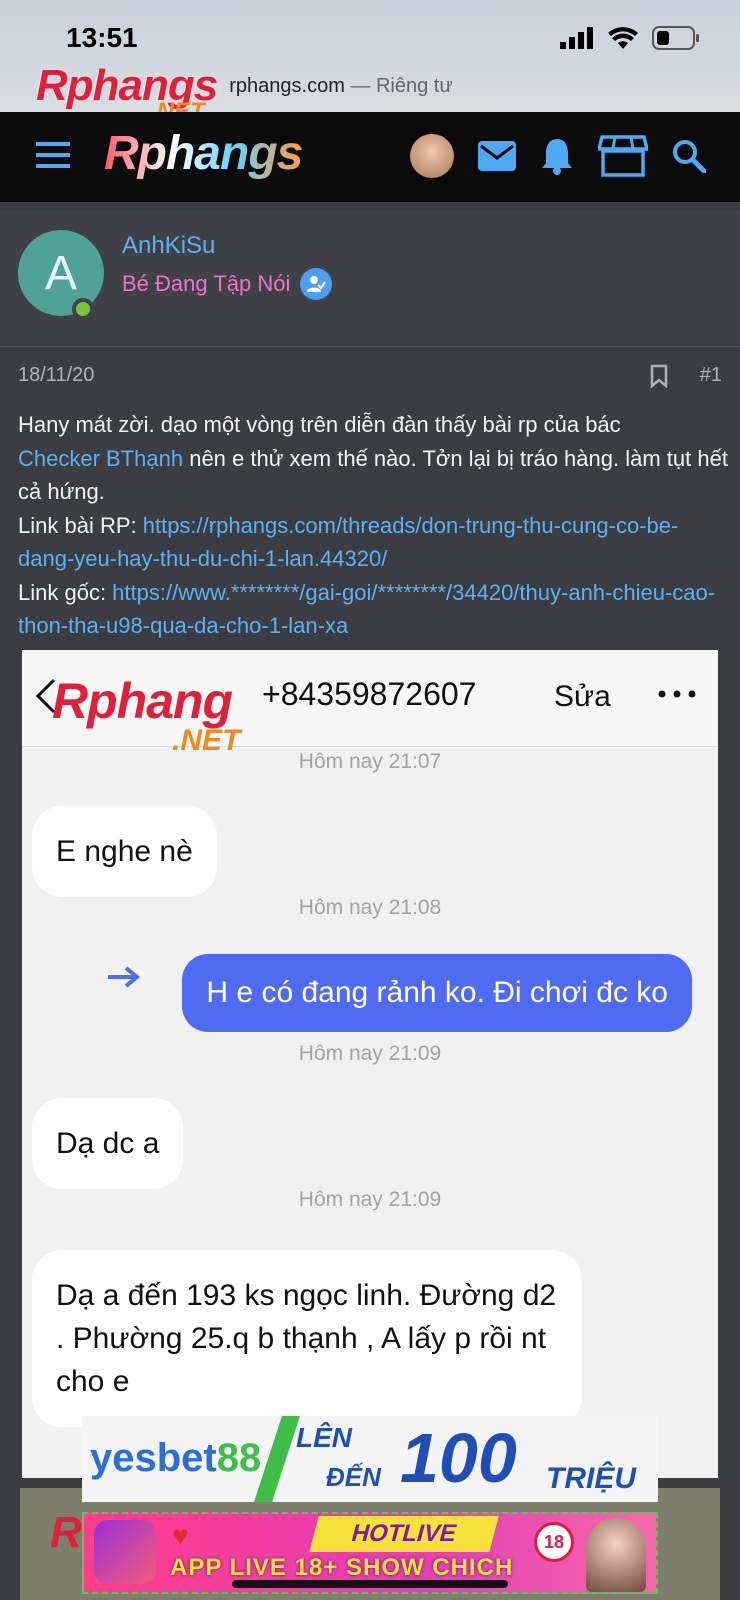 The height and width of the screenshot is (1600, 740). What do you see at coordinates (677, 694) in the screenshot?
I see `more-icon` at bounding box center [677, 694].